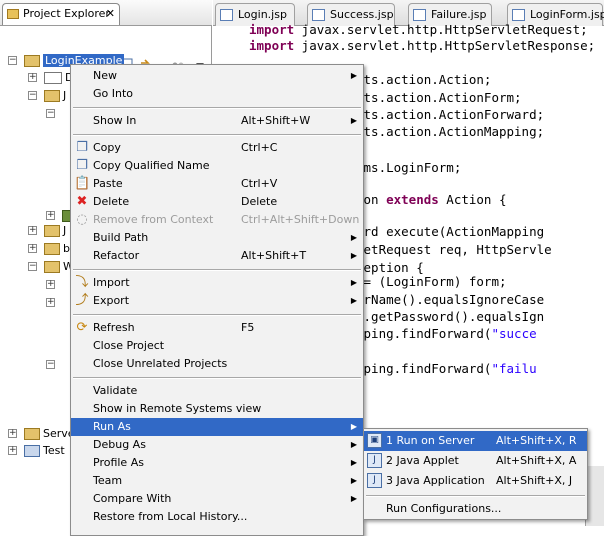 The height and width of the screenshot is (536, 604). I want to click on submenu-item-label: 3 Java Application, so click(435, 480).